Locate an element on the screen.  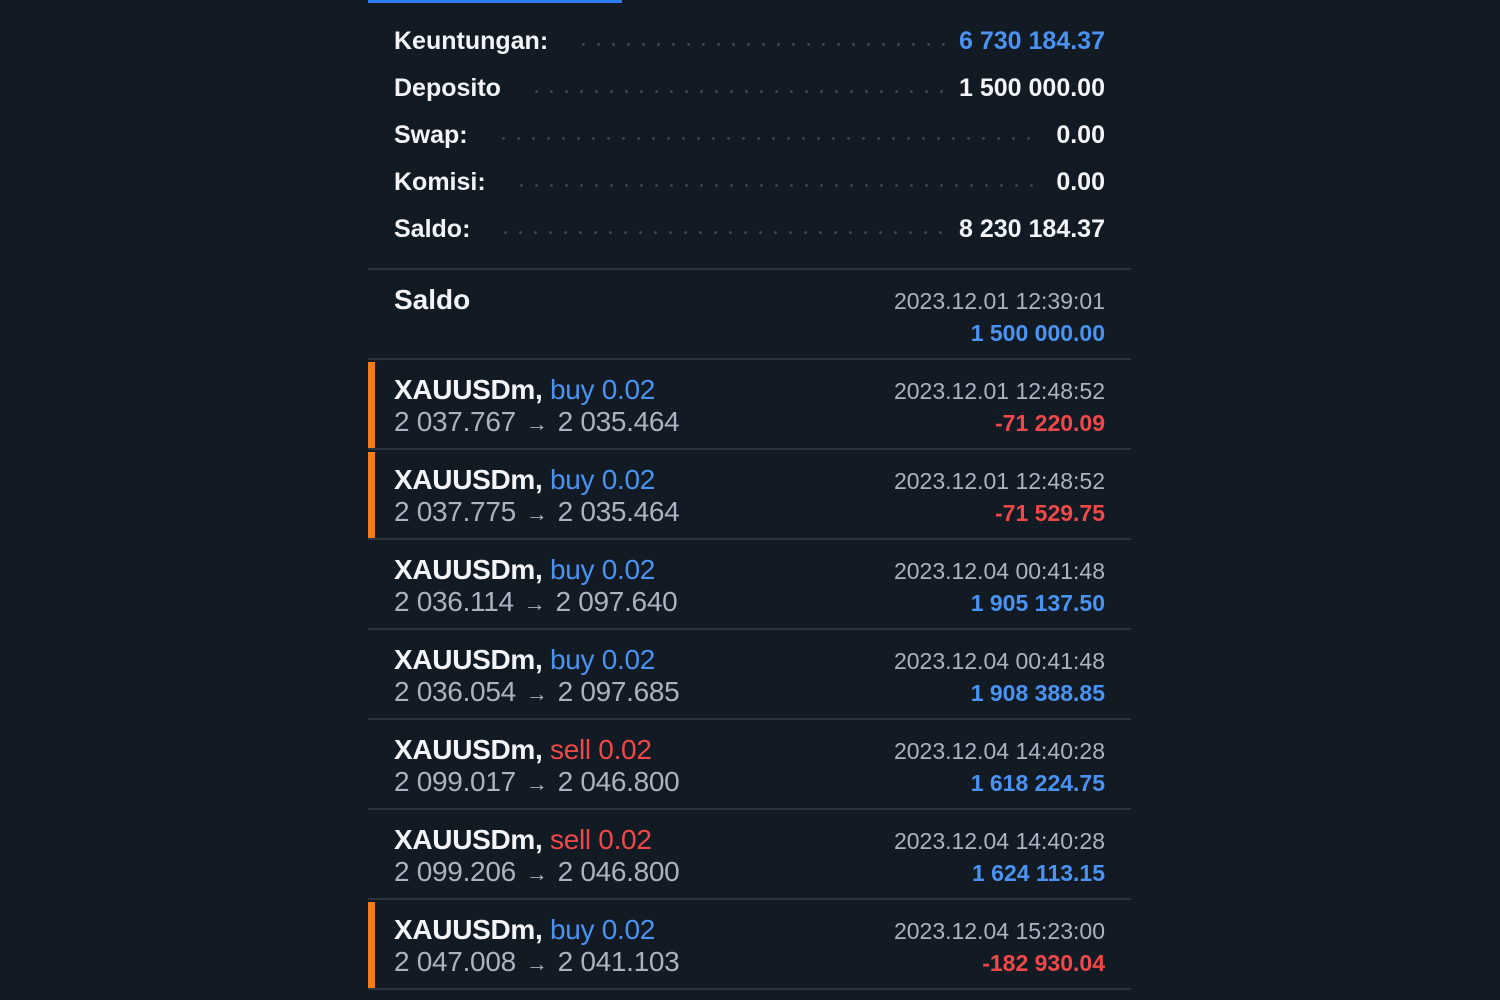
close-price: 2 097.640 is located at coordinates (616, 601).